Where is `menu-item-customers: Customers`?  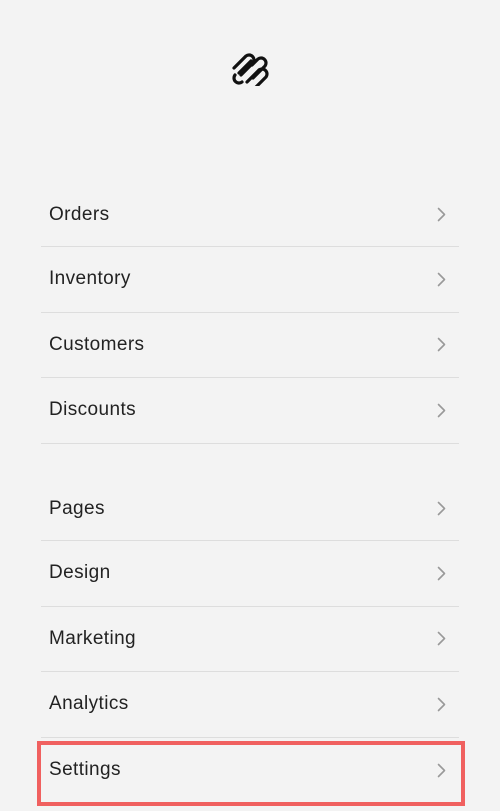 menu-item-customers: Customers is located at coordinates (250, 345).